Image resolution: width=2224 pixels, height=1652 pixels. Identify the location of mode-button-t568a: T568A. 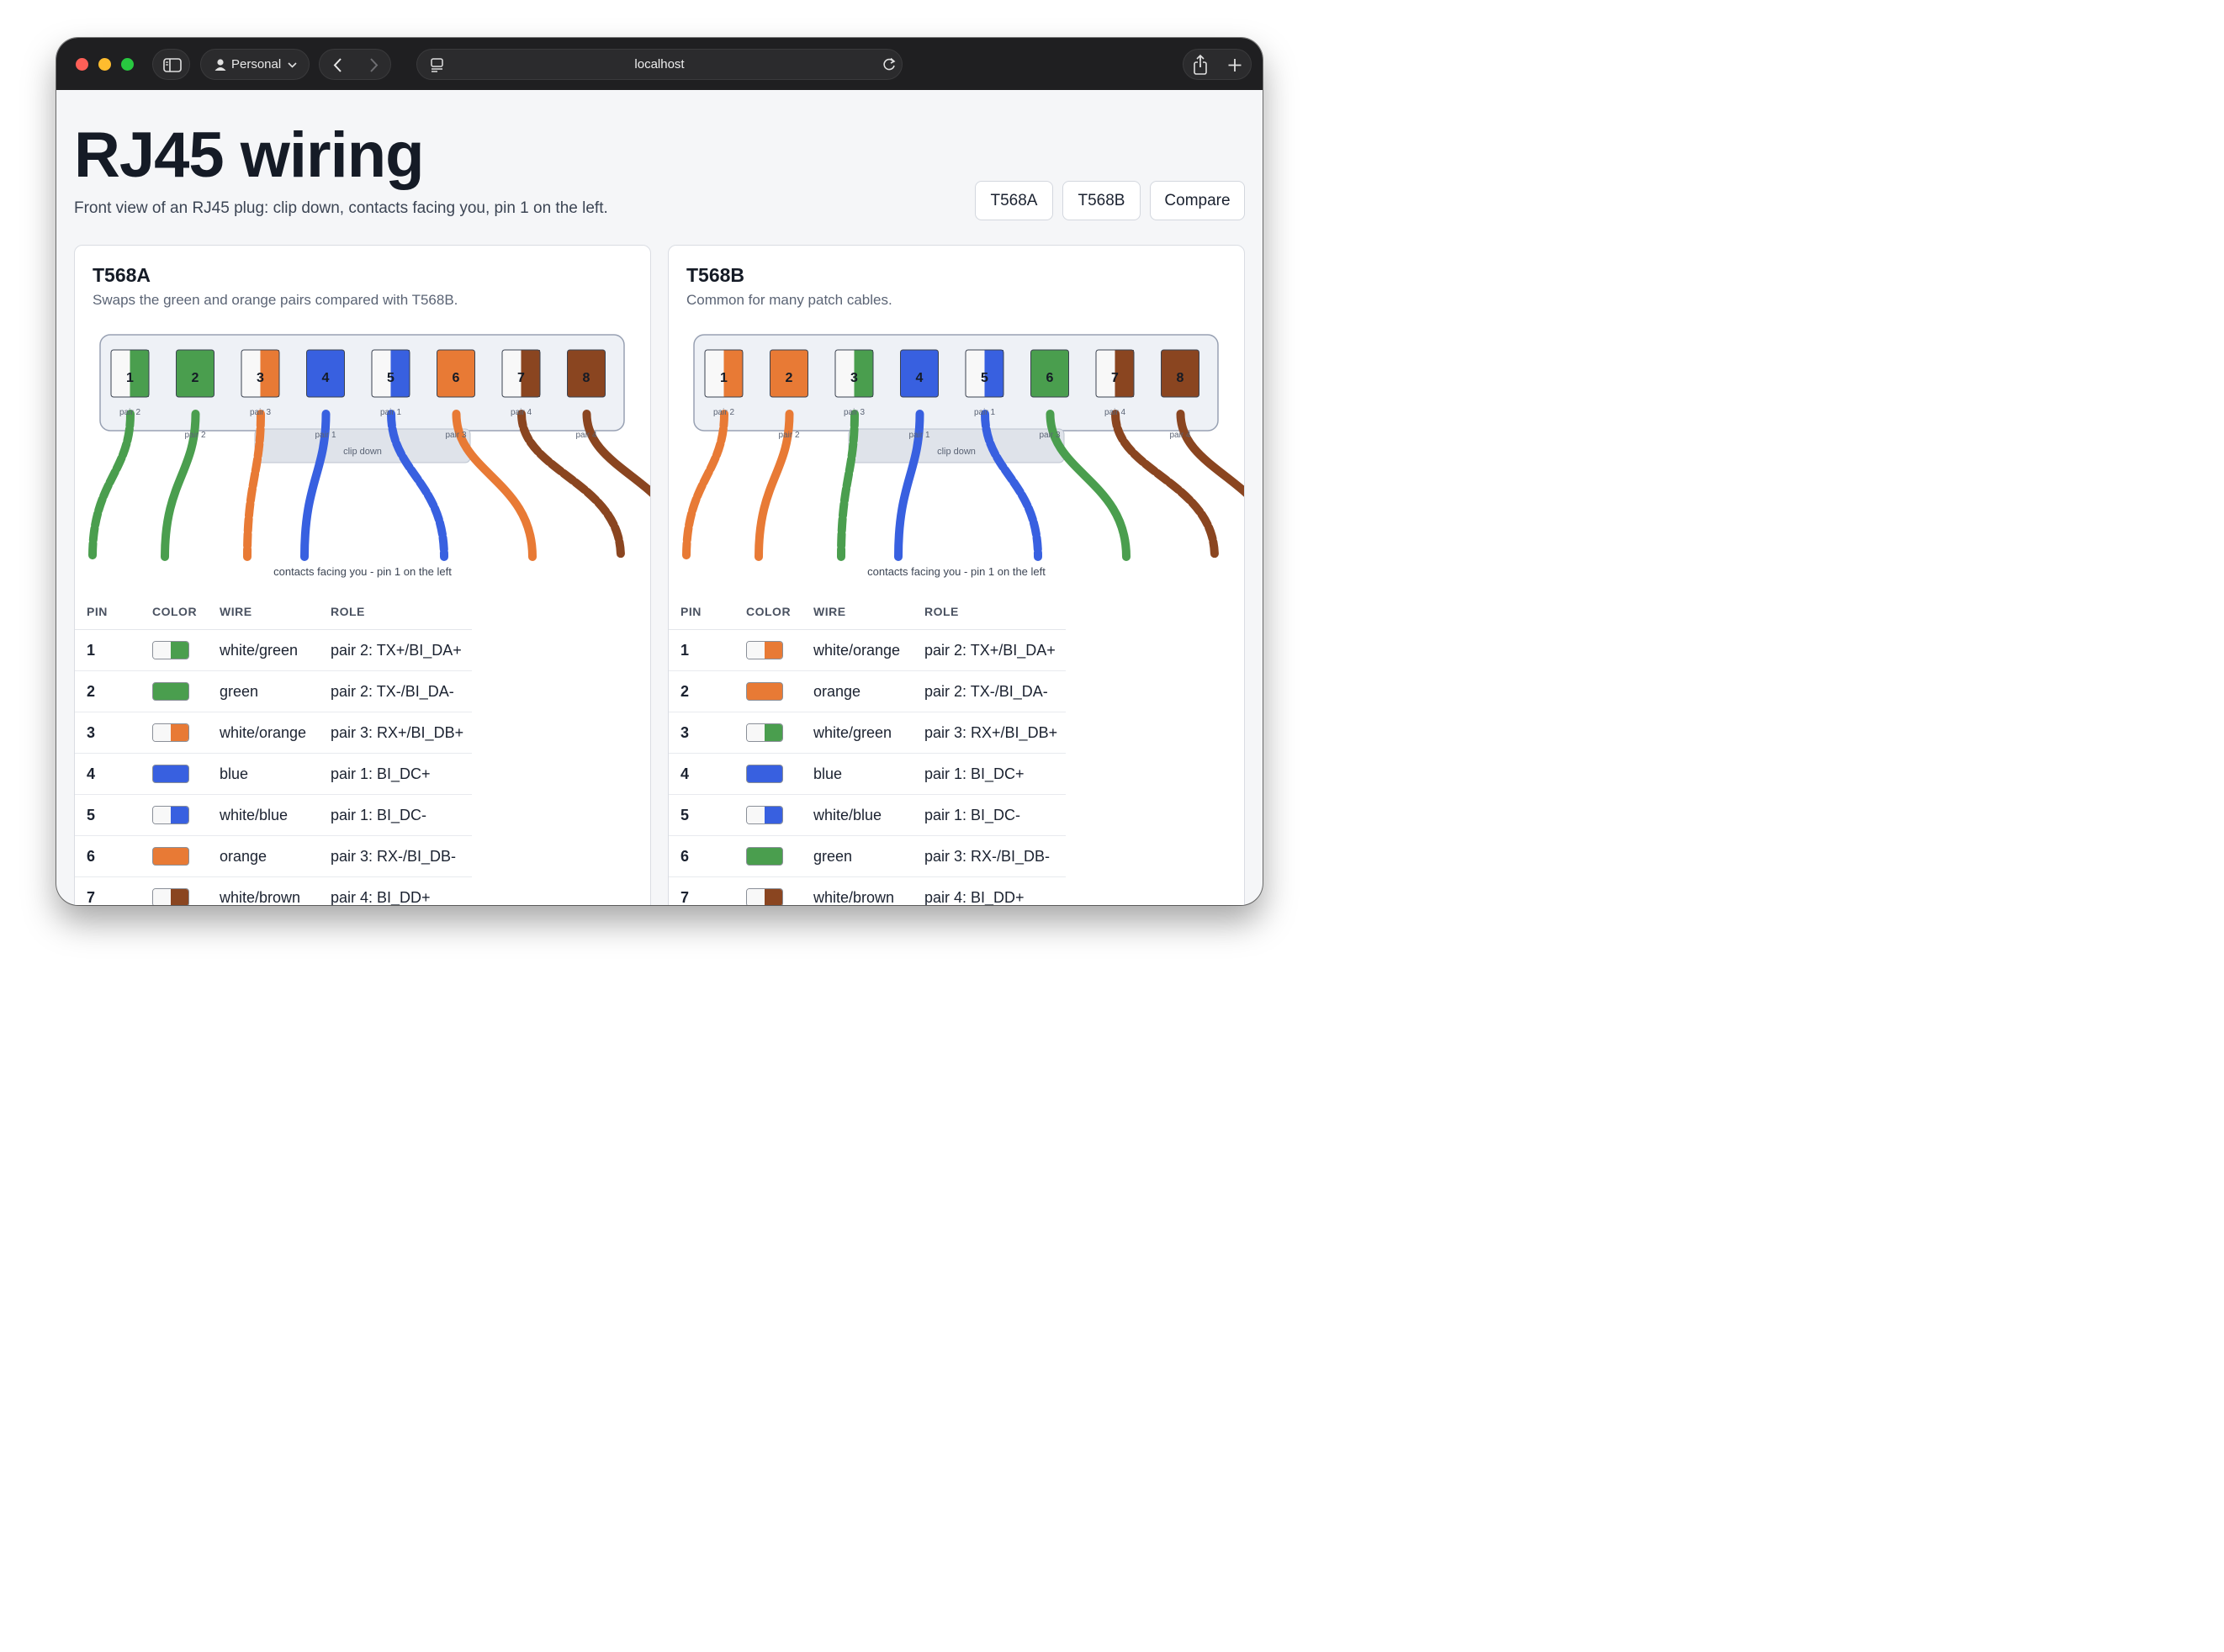
(1014, 201).